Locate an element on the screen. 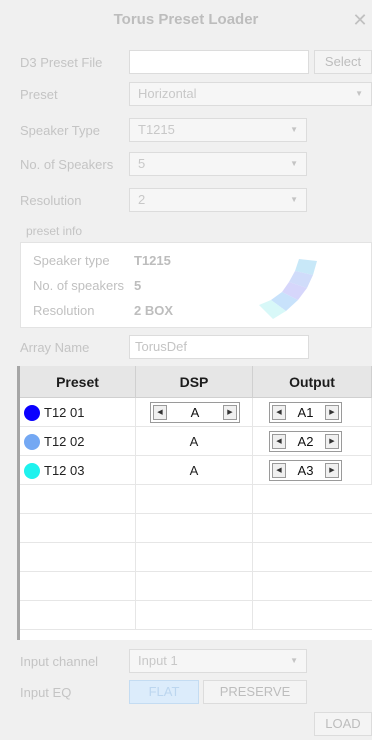 Image resolution: width=372 pixels, height=740 pixels. preset-label: Preset is located at coordinates (39, 94).